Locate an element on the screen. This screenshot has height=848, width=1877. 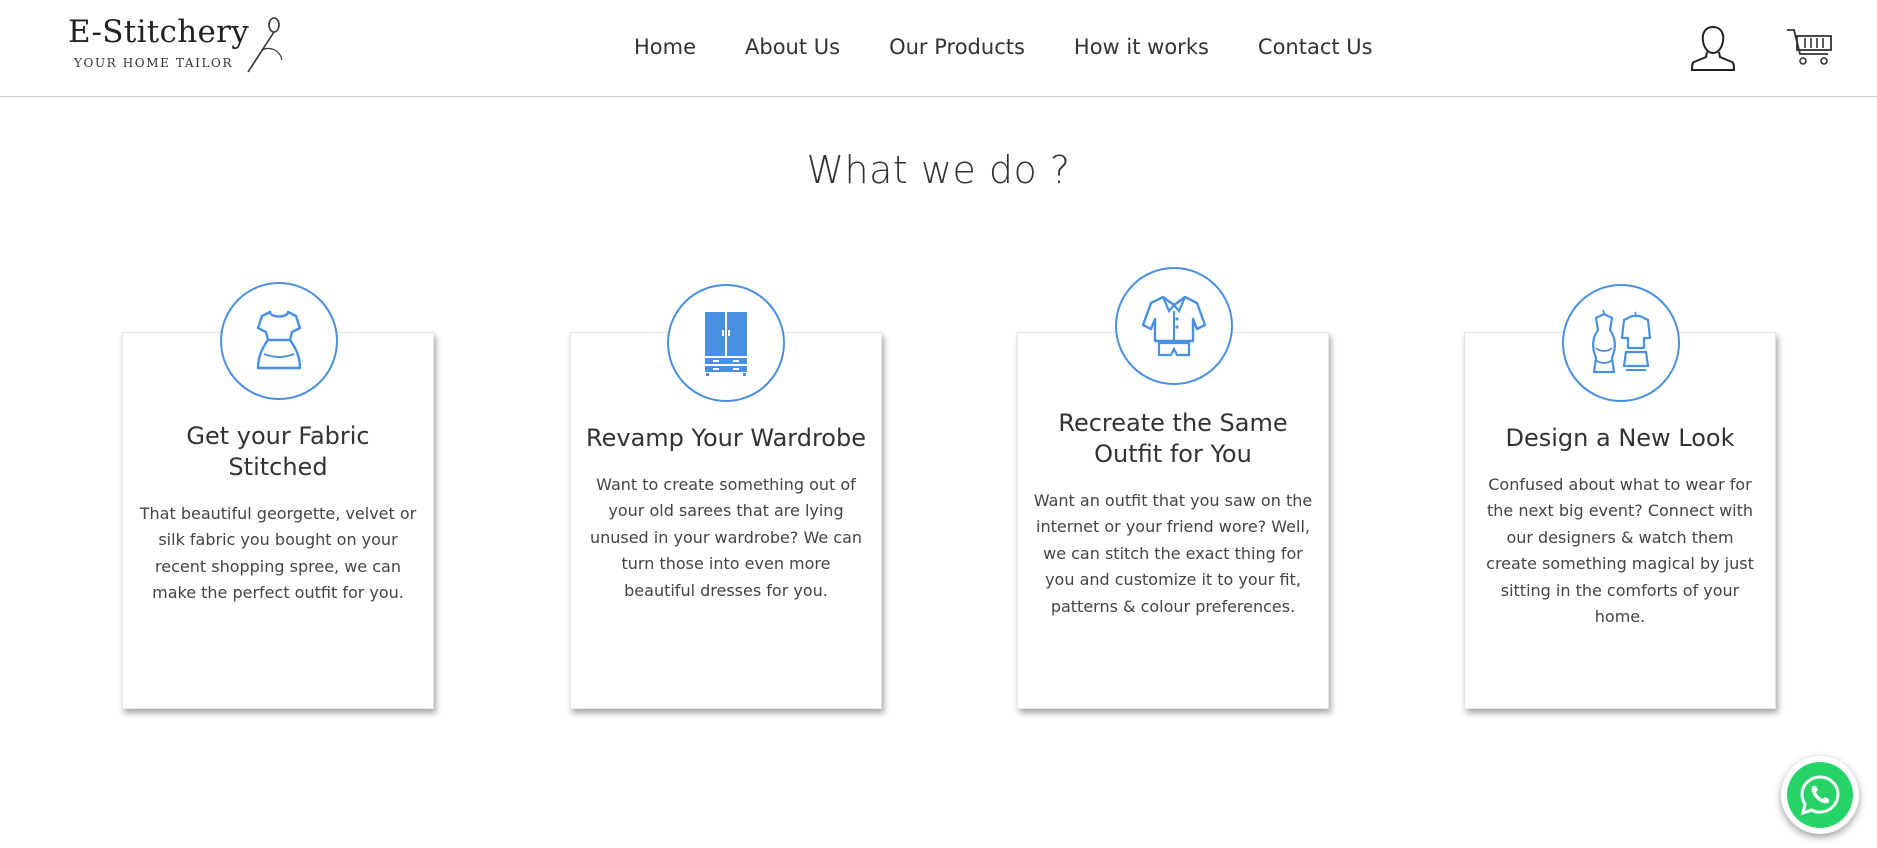
whatsapp-button is located at coordinates (1820, 795).